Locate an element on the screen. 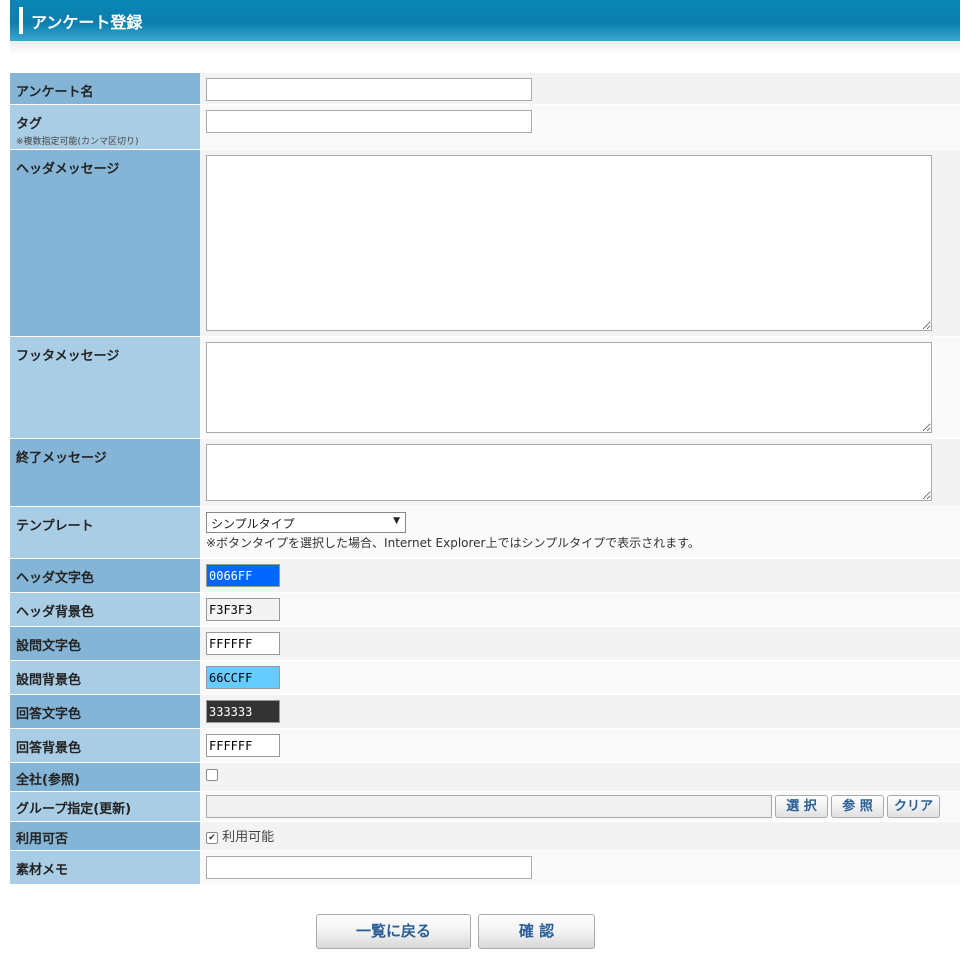  question-text-color-input is located at coordinates (243, 643).